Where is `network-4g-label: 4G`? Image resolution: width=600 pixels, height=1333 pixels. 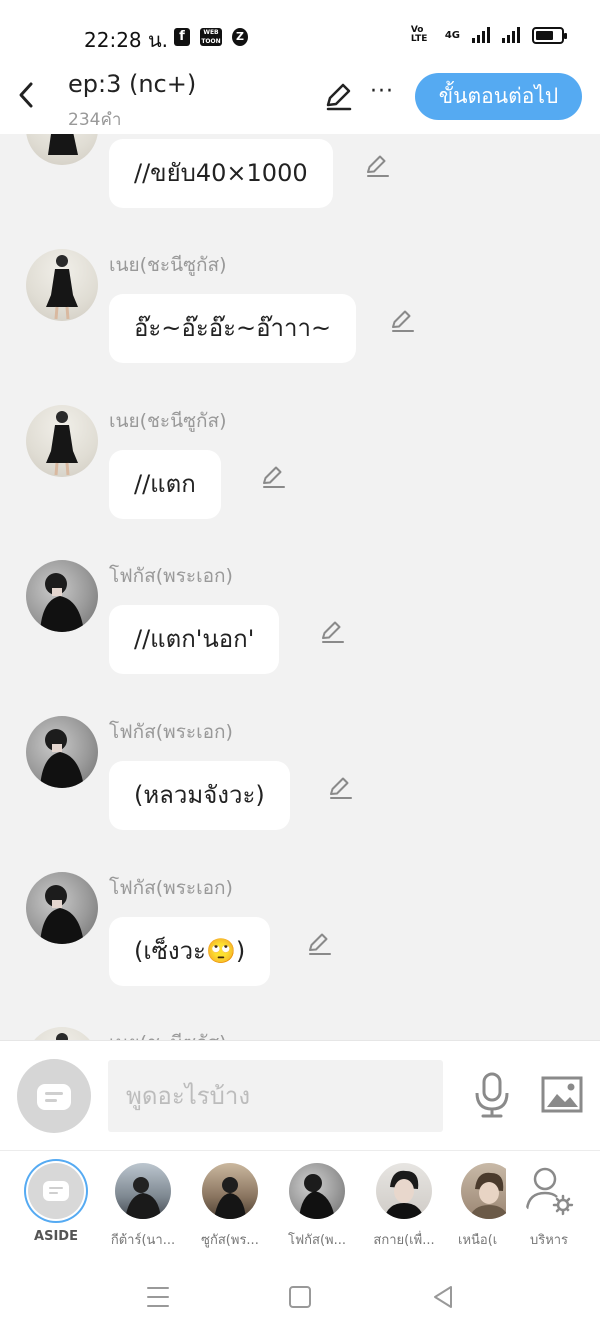
network-4g-label: 4G is located at coordinates (452, 35).